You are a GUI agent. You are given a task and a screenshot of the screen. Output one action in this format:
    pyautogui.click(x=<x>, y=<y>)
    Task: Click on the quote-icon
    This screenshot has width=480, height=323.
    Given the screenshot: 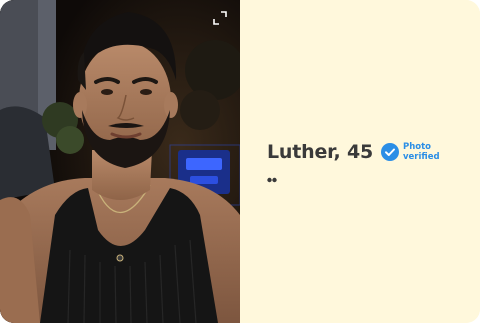 What is the action you would take?
    pyautogui.click(x=272, y=180)
    